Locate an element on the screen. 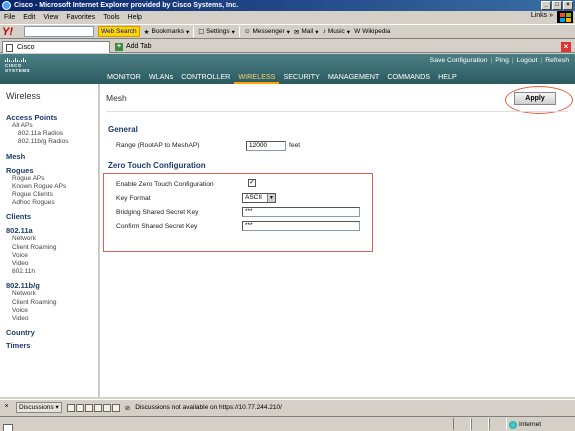  sidebar-group-timers: Timers is located at coordinates (52, 345).